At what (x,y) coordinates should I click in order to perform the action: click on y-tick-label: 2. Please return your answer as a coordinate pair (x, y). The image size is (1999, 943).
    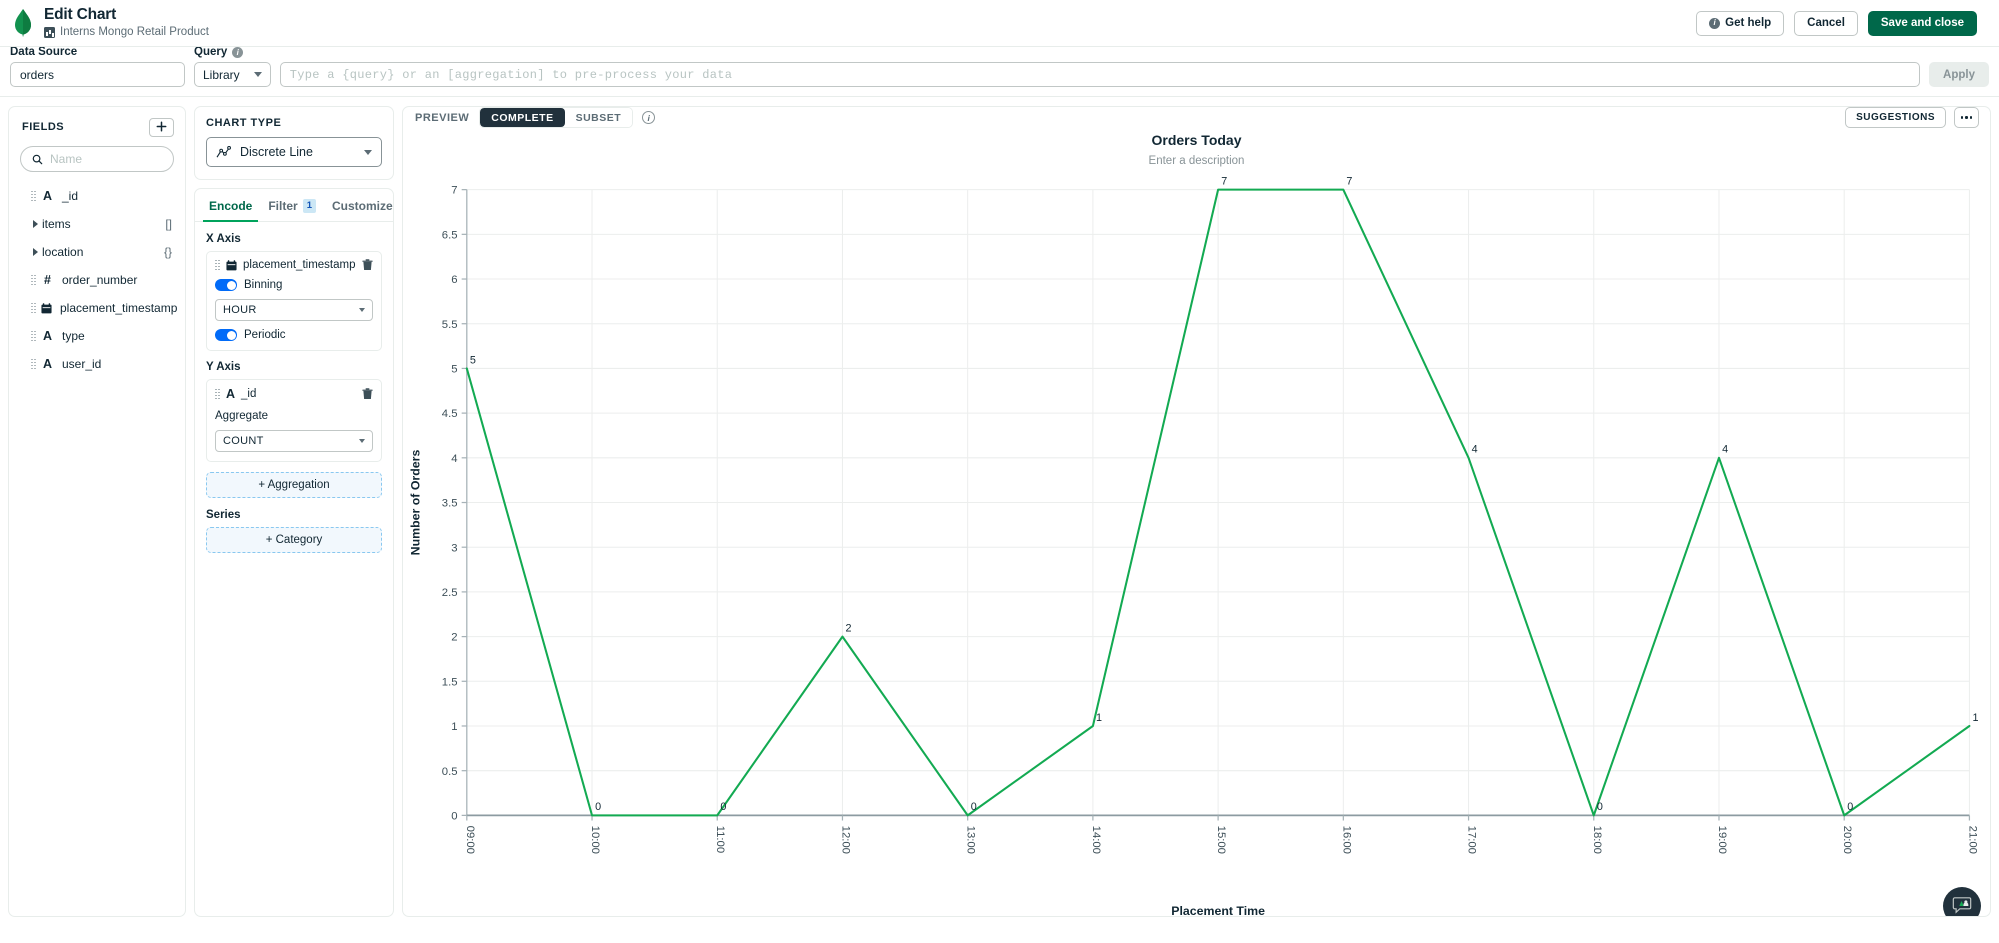
    Looking at the image, I should click on (454, 638).